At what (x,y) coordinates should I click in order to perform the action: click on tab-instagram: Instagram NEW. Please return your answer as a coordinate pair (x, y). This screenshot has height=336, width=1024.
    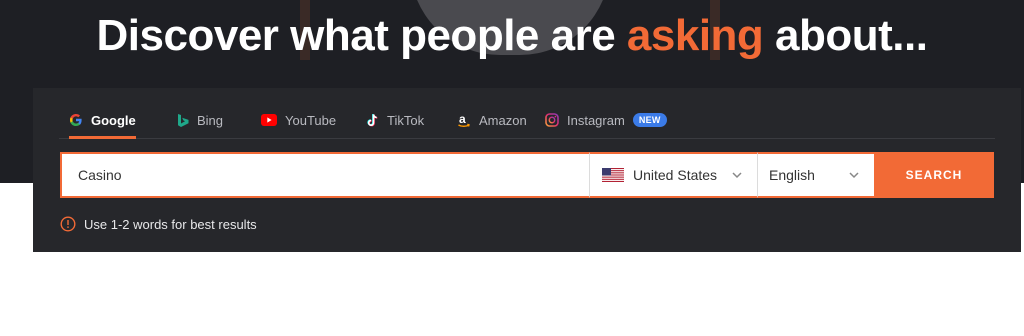
    Looking at the image, I should click on (606, 120).